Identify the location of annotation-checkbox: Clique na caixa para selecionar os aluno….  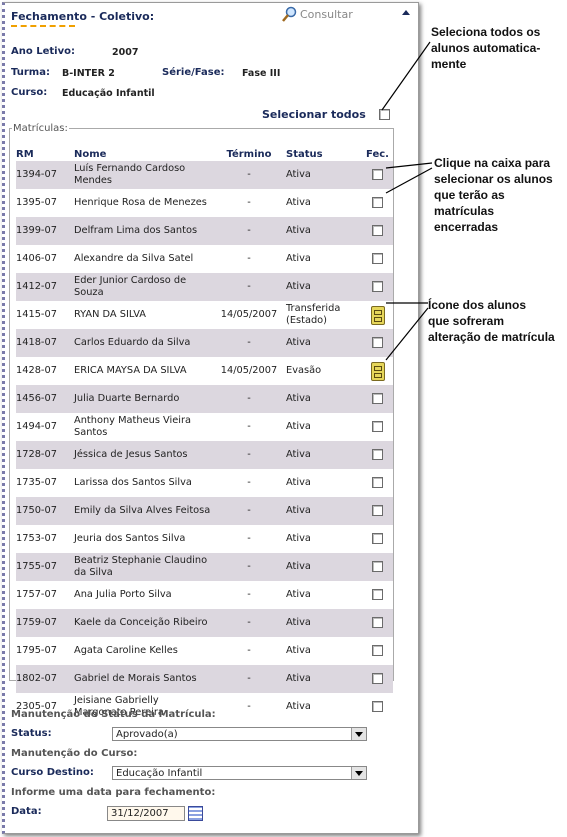
(493, 195).